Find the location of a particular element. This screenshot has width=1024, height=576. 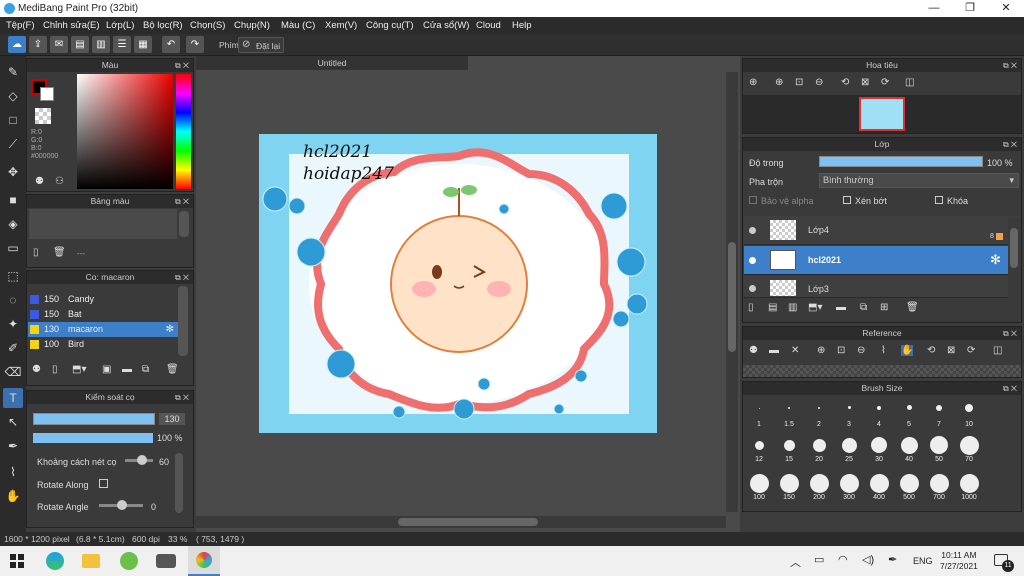

maximize-button: ❐ is located at coordinates (970, 8).